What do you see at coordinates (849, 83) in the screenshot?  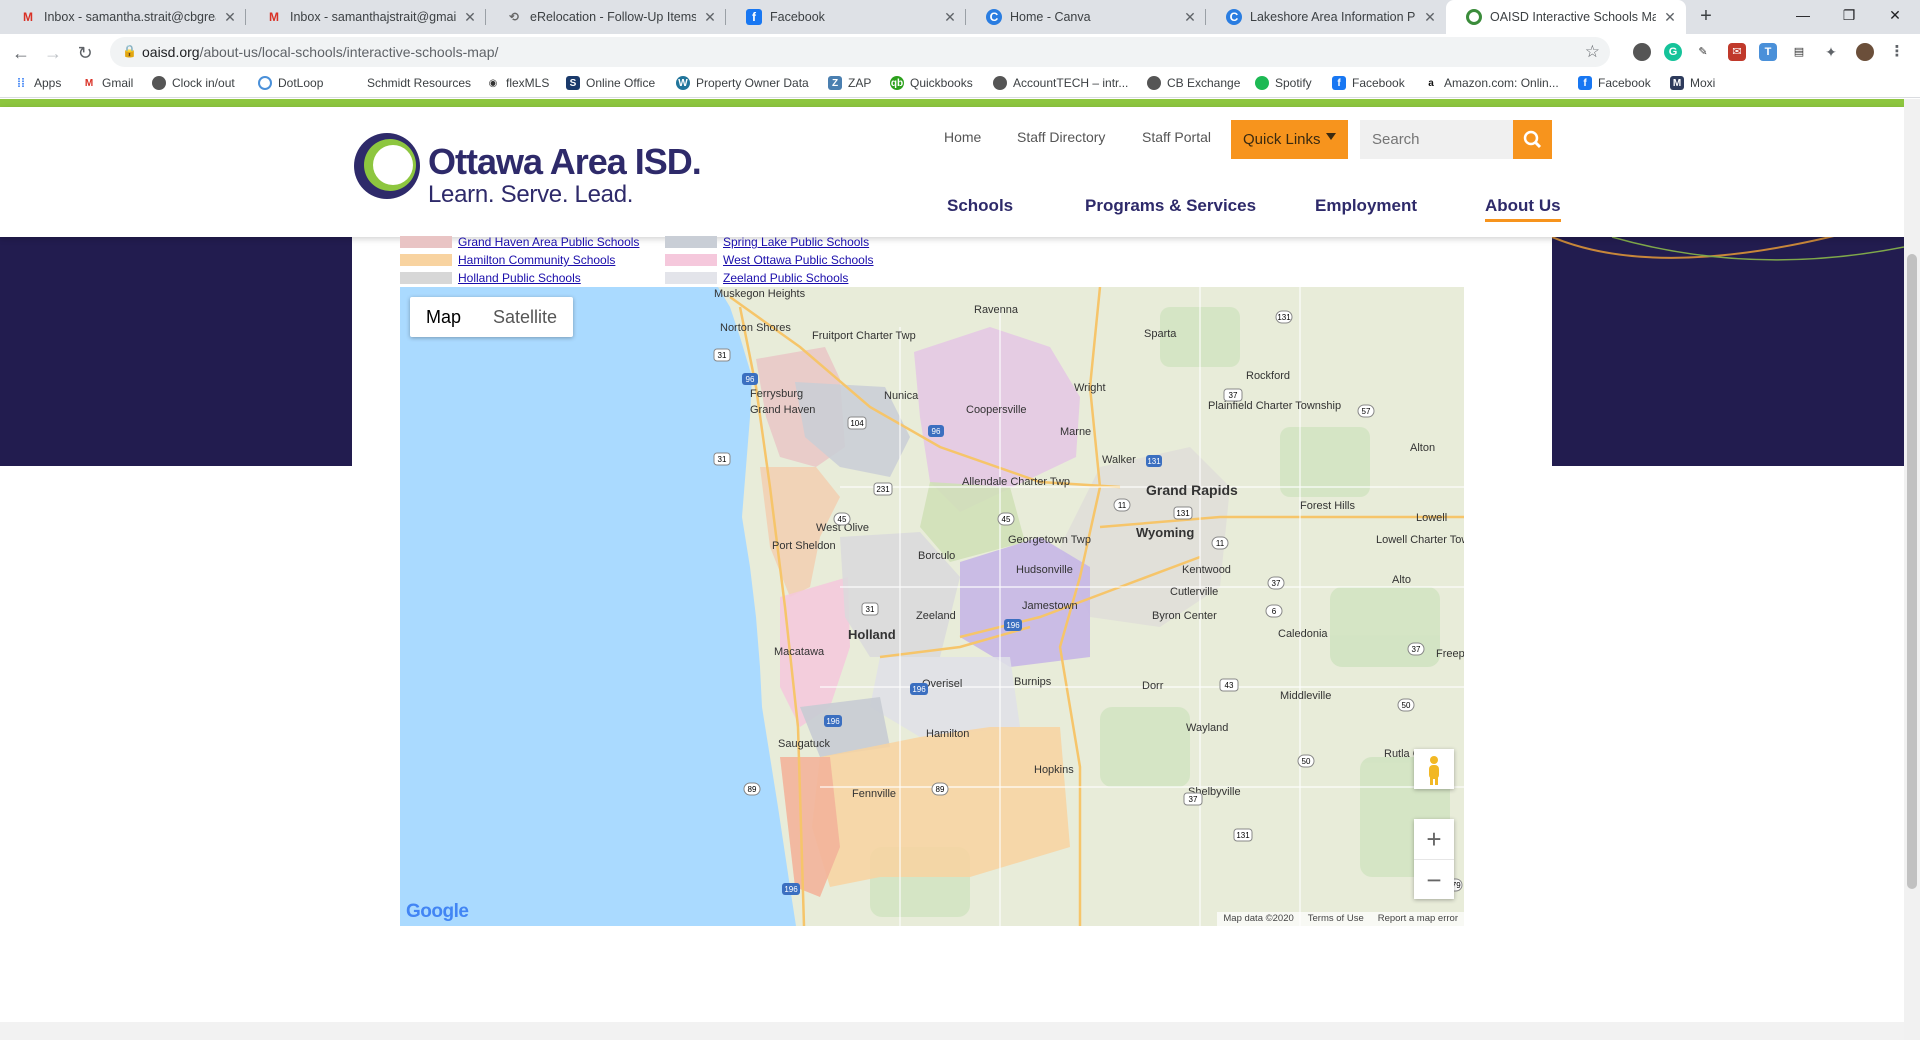 I see `bookmark-item: Z ZAP` at bounding box center [849, 83].